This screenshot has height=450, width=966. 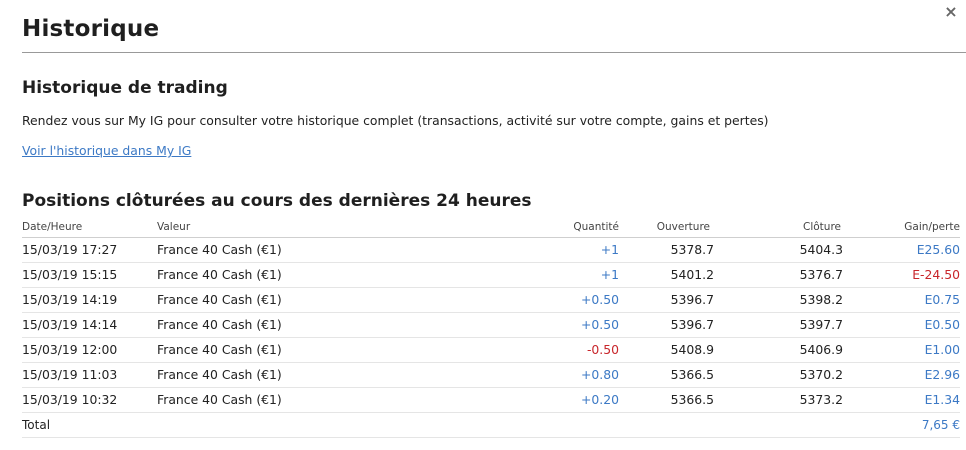 I want to click on page-title: Historique, so click(x=91, y=29).